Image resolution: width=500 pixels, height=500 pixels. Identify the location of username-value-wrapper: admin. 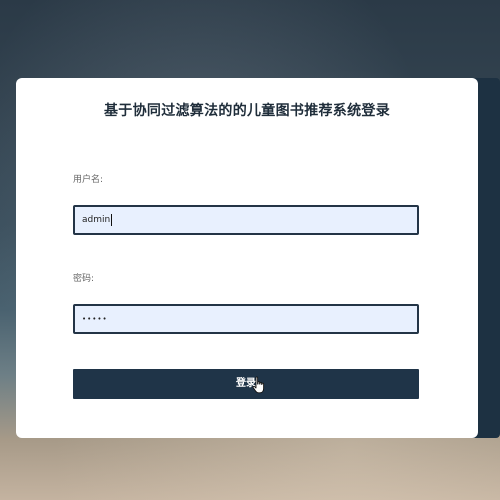
(97, 220).